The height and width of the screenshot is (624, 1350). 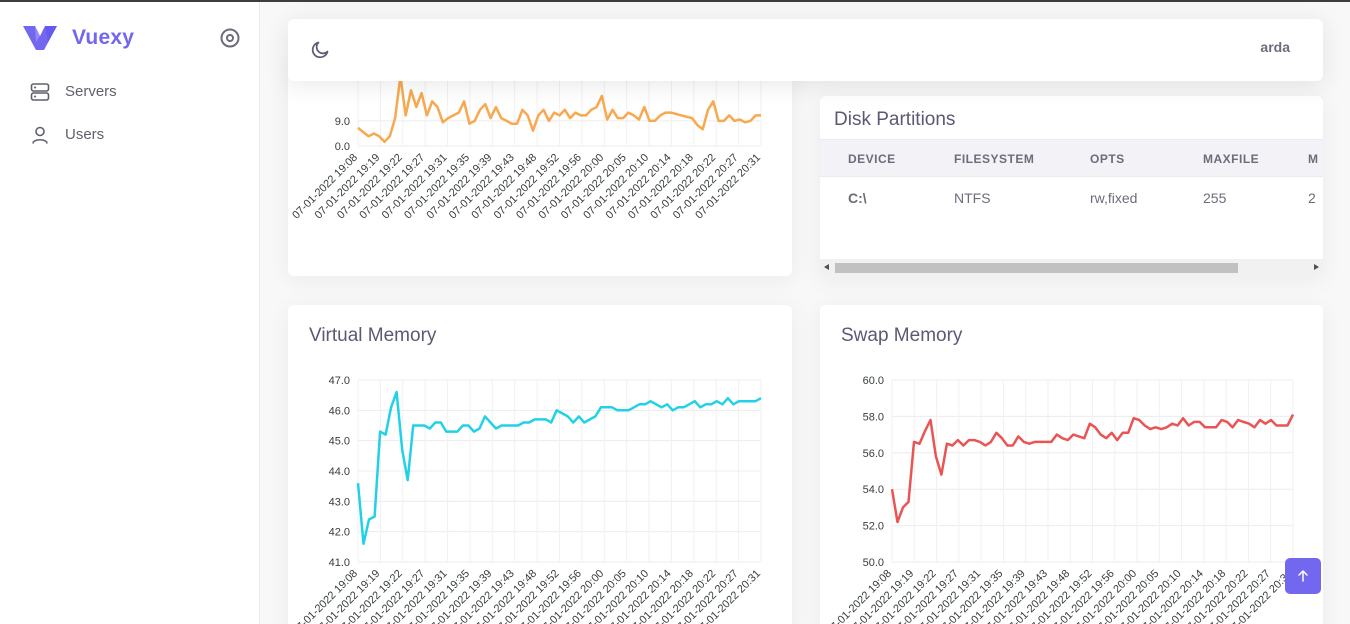 What do you see at coordinates (872, 159) in the screenshot?
I see `column-header: DEVICE` at bounding box center [872, 159].